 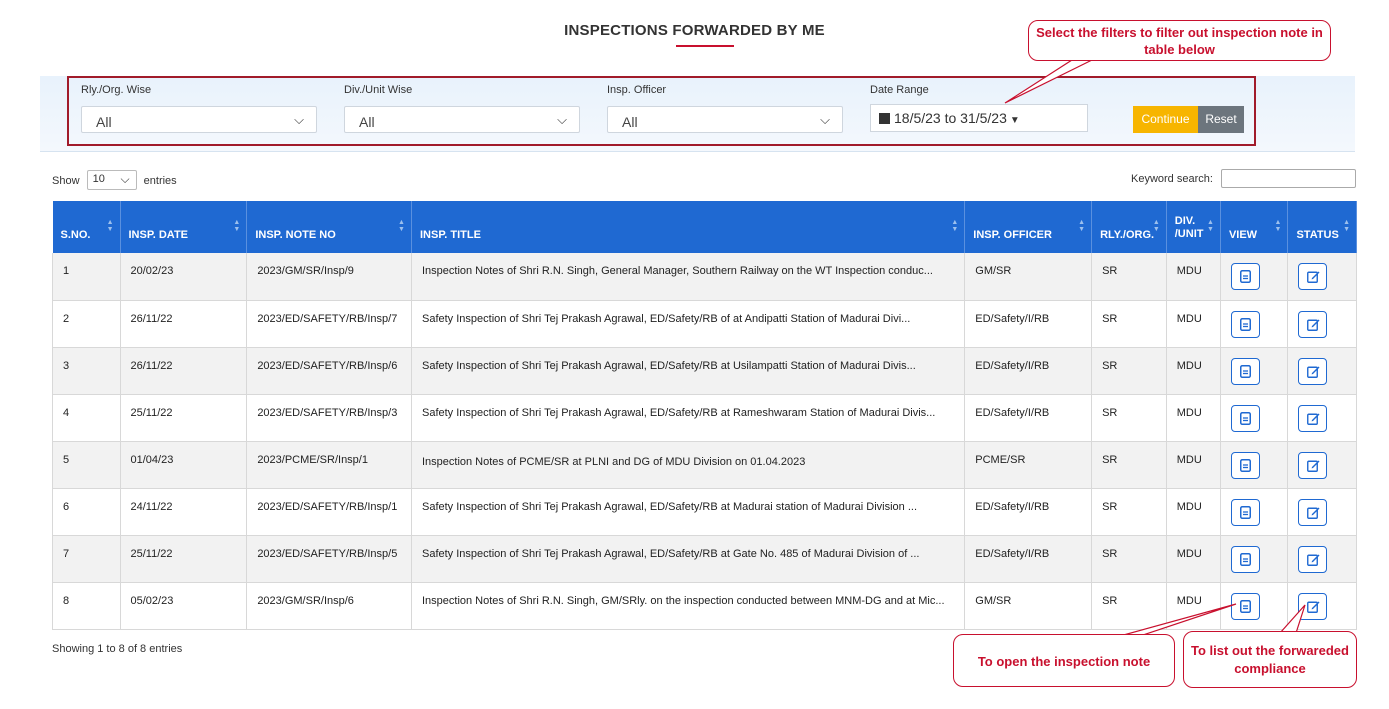 What do you see at coordinates (1064, 660) in the screenshot?
I see `view-annotation: To open the inspection note` at bounding box center [1064, 660].